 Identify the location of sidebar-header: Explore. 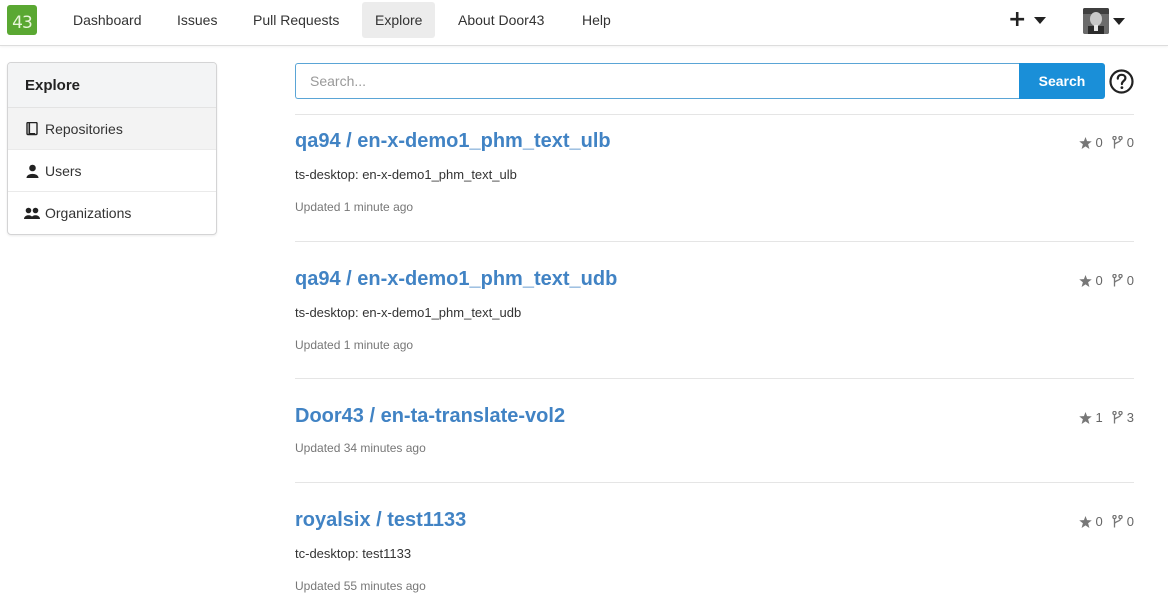
(112, 85).